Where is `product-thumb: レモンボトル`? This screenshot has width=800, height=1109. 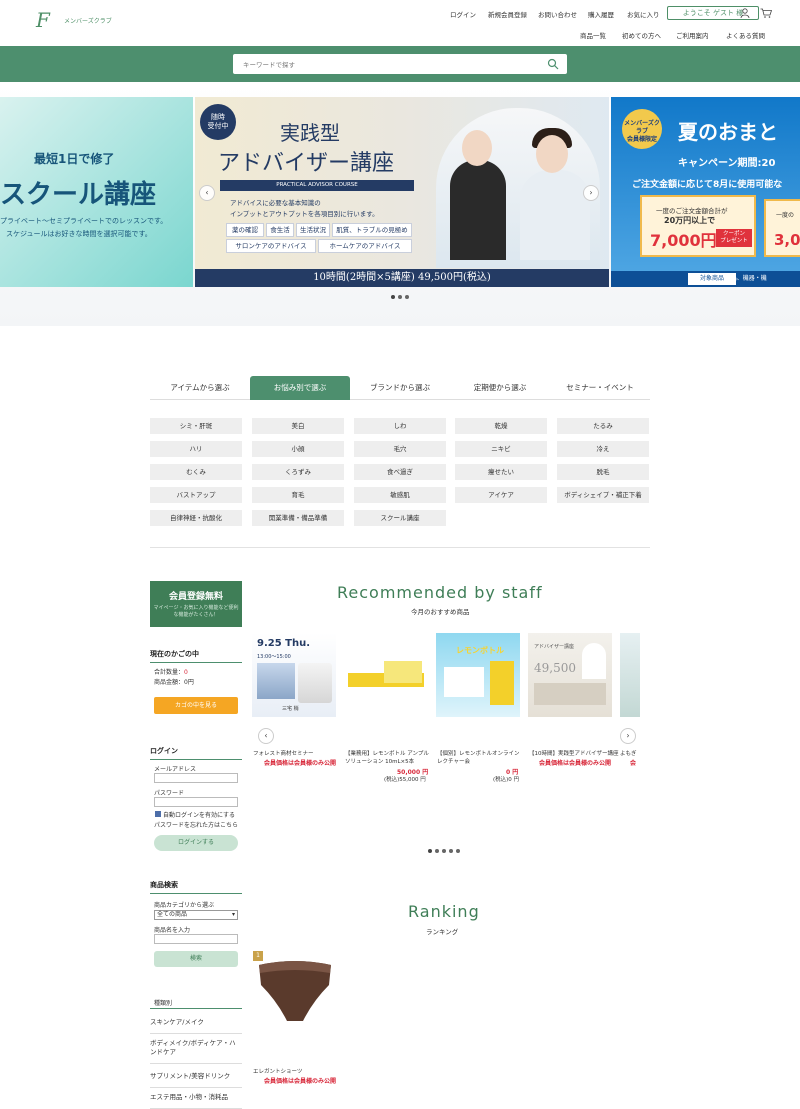 product-thumb: レモンボトル is located at coordinates (478, 675).